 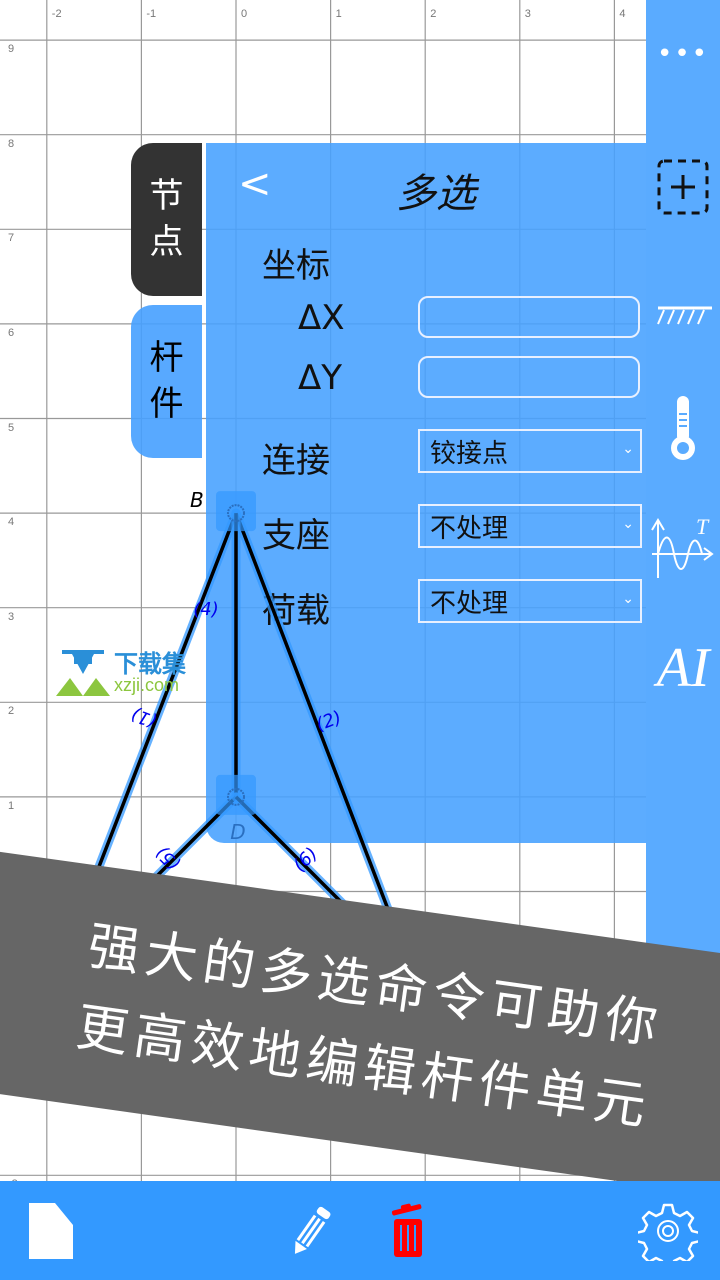 I want to click on delete-button, so click(x=408, y=1231).